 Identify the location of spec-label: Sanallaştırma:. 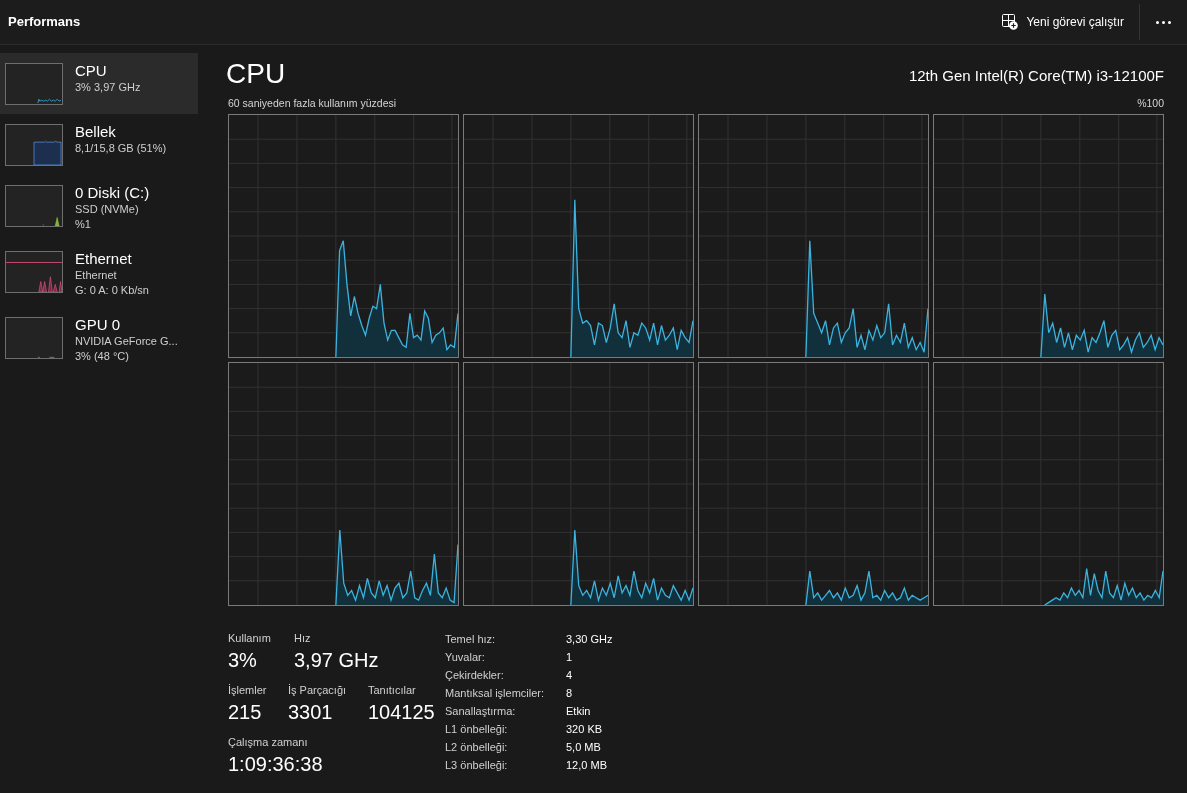
(481, 711).